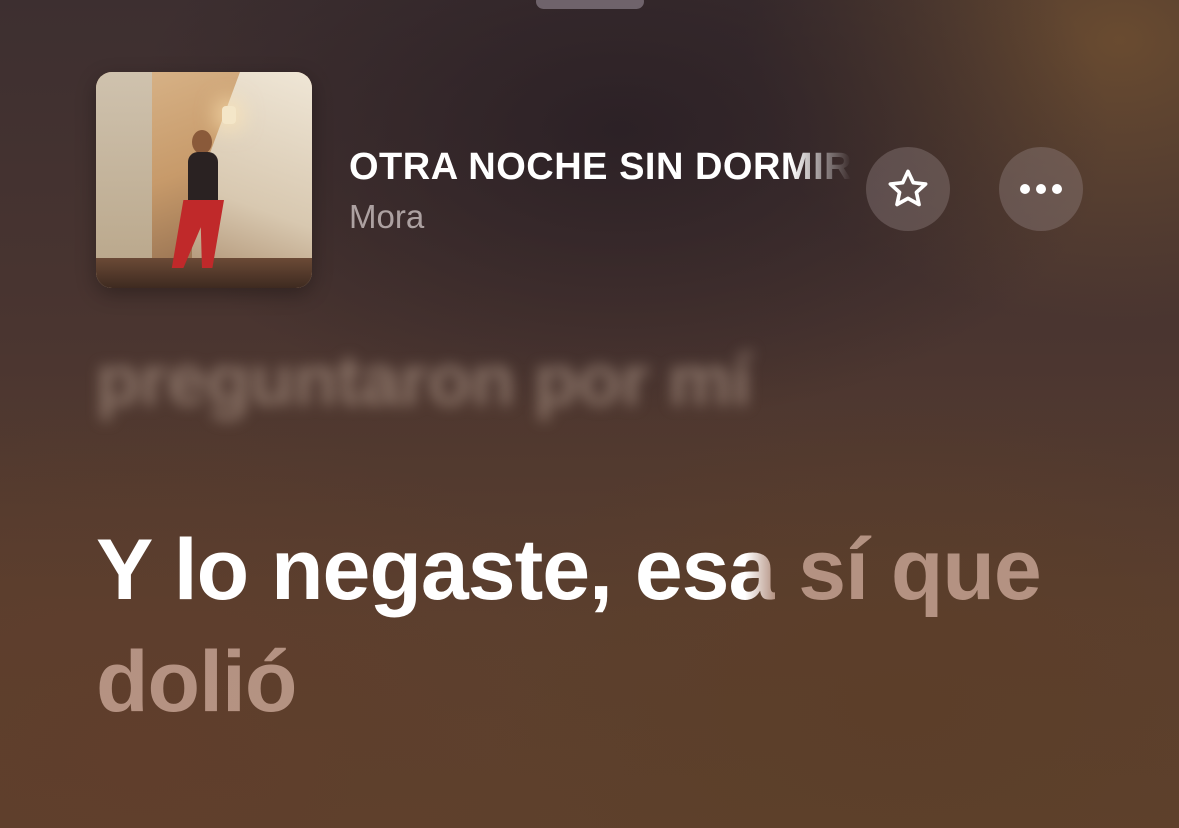  I want to click on ellipsis-icon, so click(1041, 189).